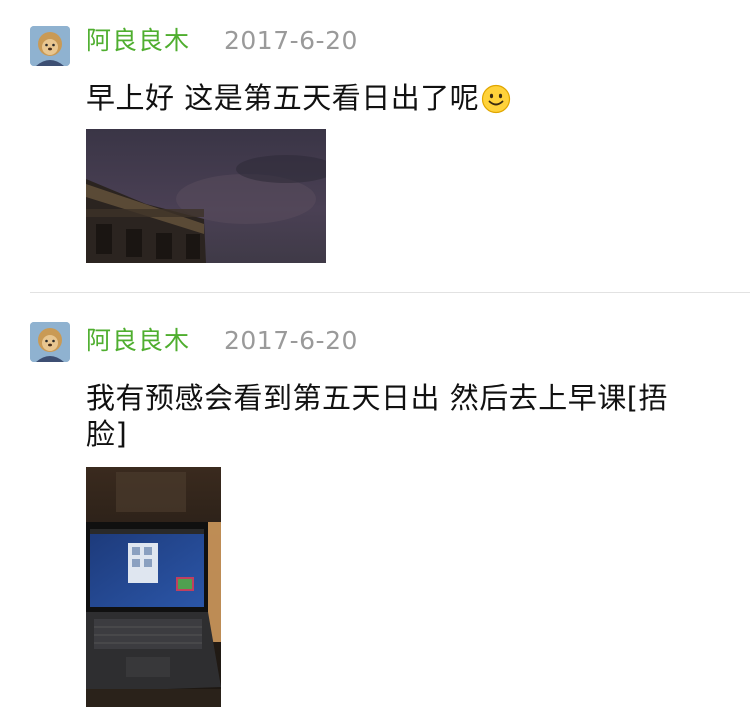 The height and width of the screenshot is (722, 750). What do you see at coordinates (153, 587) in the screenshot?
I see `post-photo-laptop` at bounding box center [153, 587].